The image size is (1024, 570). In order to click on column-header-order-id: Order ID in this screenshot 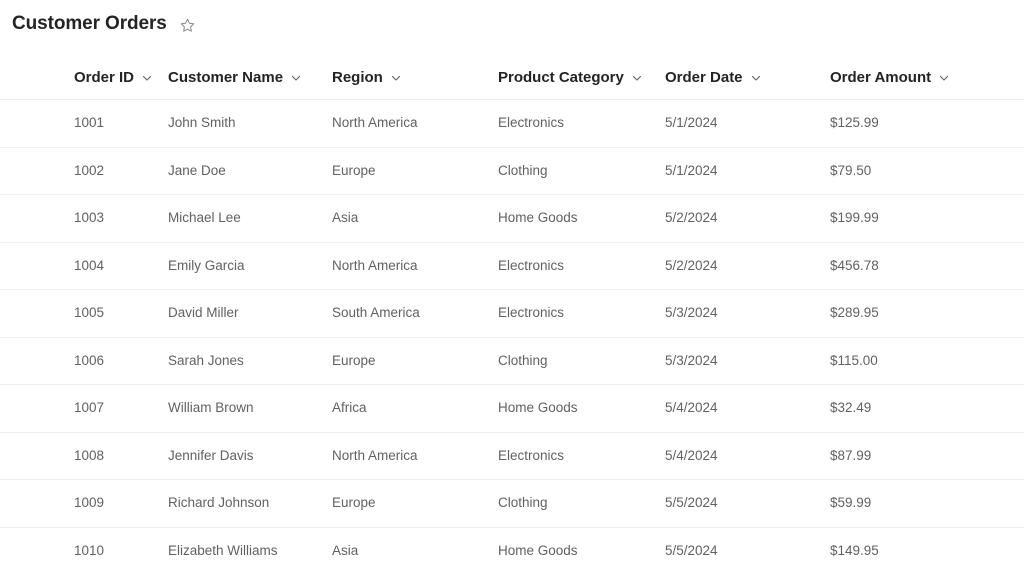, I will do `click(84, 77)`.